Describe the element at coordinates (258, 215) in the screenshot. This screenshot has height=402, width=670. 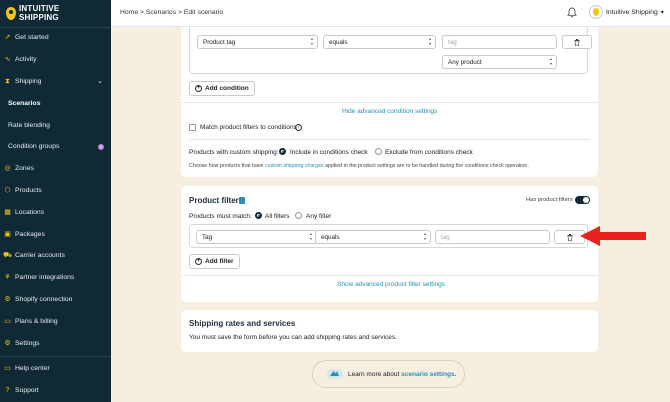
I see `all-filters-radio` at that location.